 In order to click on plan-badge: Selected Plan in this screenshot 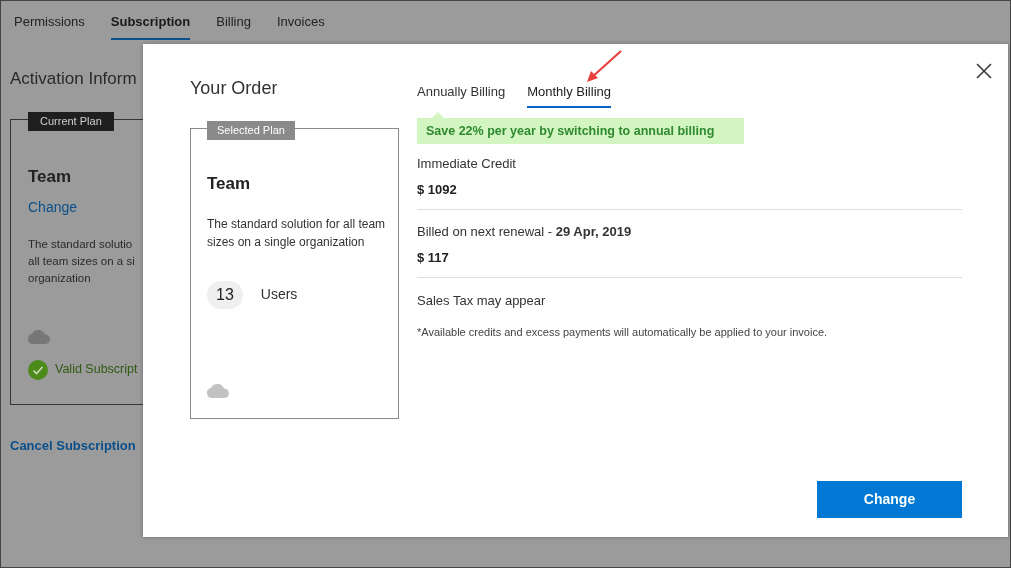, I will do `click(251, 130)`.